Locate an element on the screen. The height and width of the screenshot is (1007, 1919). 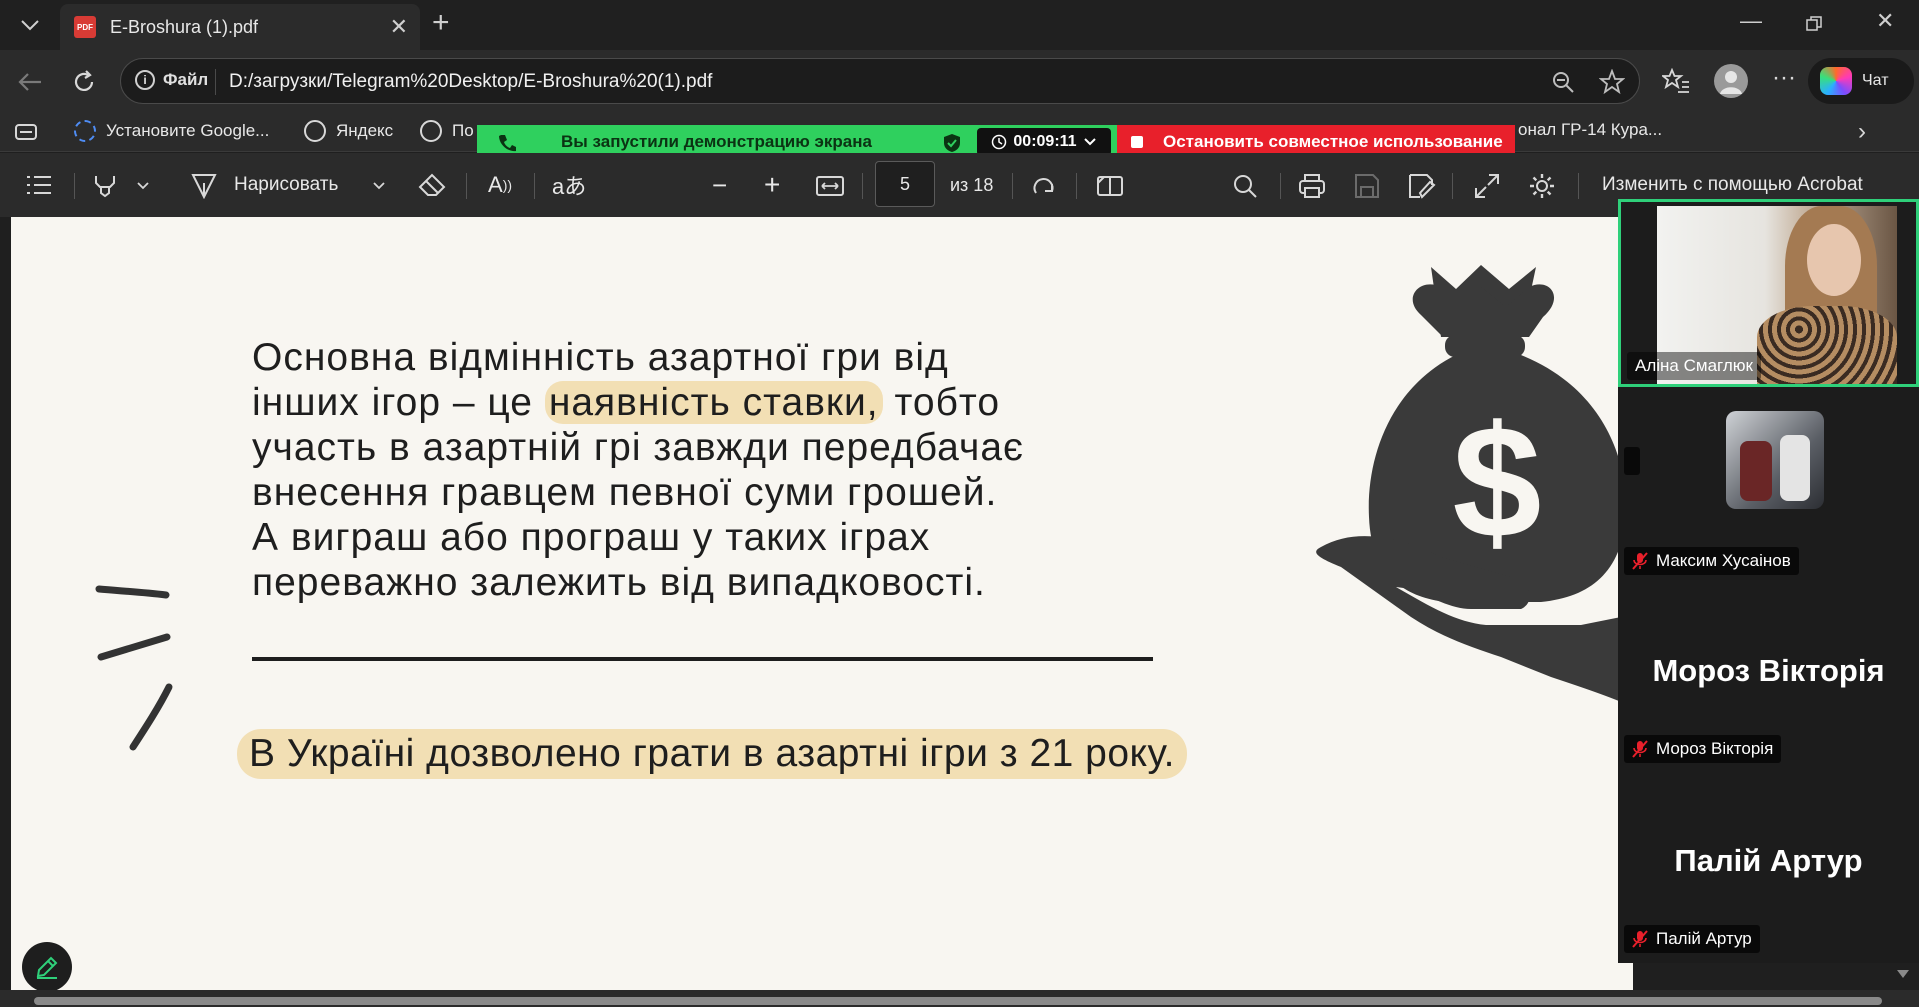
restore-button is located at coordinates (1814, 25).